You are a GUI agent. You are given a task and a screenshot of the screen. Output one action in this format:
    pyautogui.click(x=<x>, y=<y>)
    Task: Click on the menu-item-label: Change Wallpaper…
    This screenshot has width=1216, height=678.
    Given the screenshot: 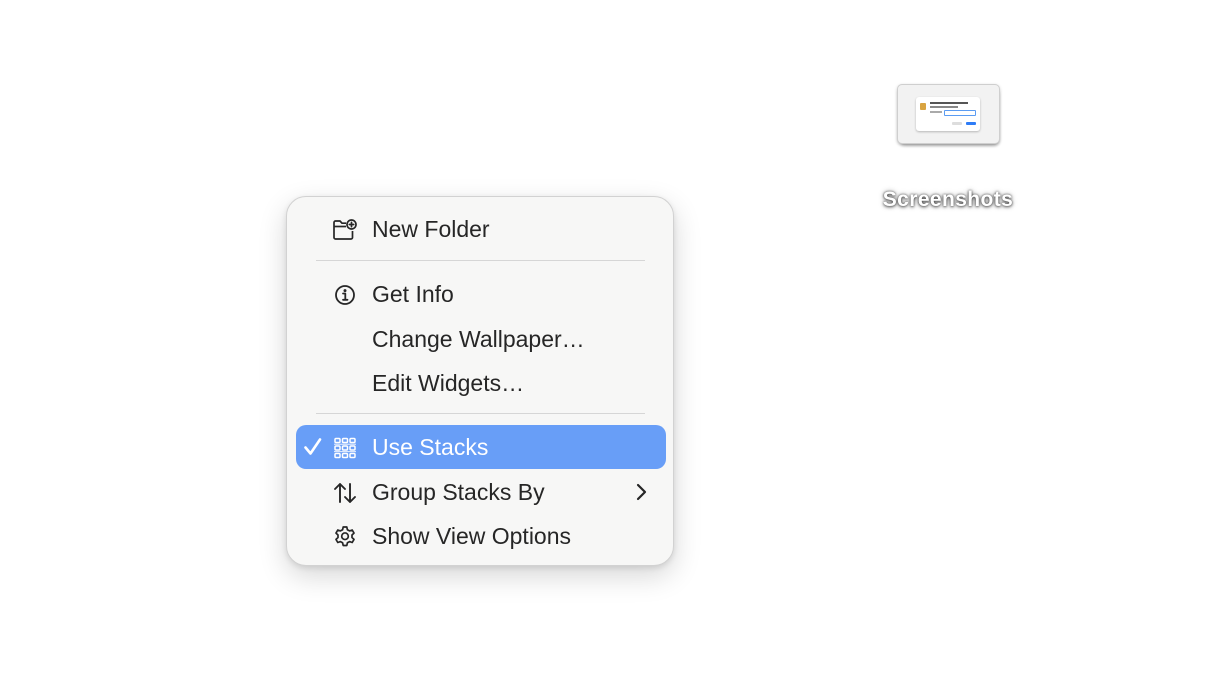 What is the action you would take?
    pyautogui.click(x=478, y=339)
    